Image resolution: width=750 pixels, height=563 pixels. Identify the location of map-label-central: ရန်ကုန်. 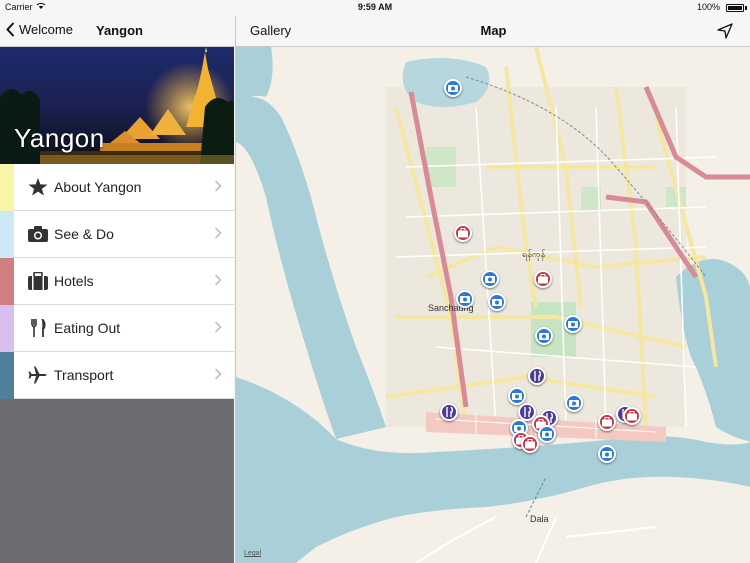
(534, 254).